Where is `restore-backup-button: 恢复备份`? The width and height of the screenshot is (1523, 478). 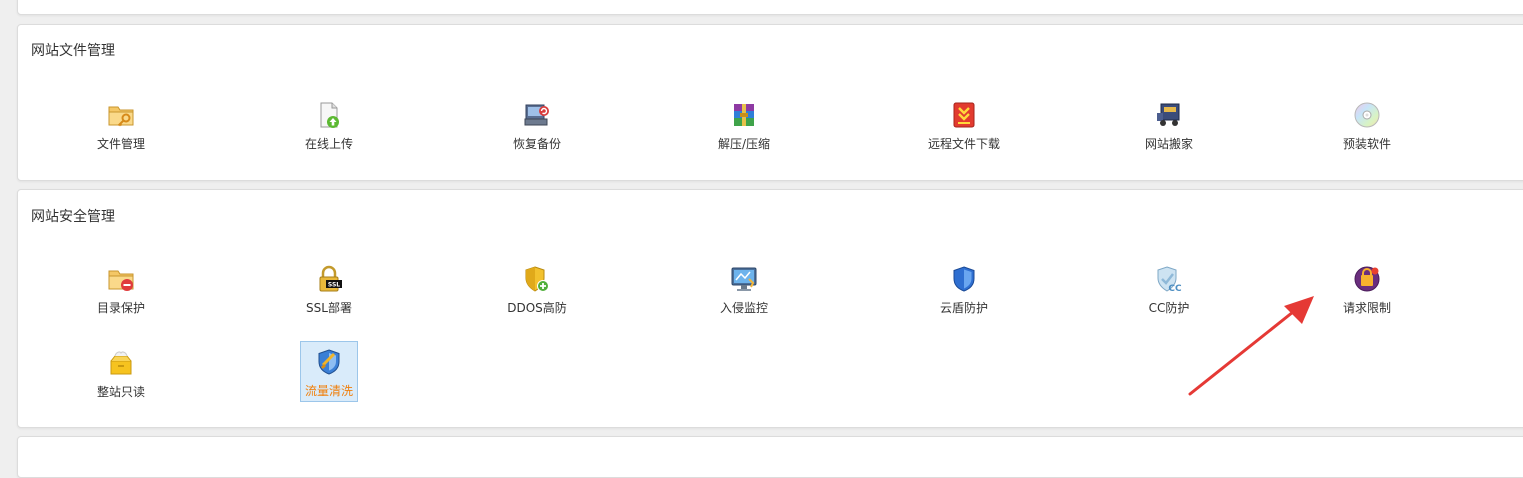 restore-backup-button: 恢复备份 is located at coordinates (537, 128).